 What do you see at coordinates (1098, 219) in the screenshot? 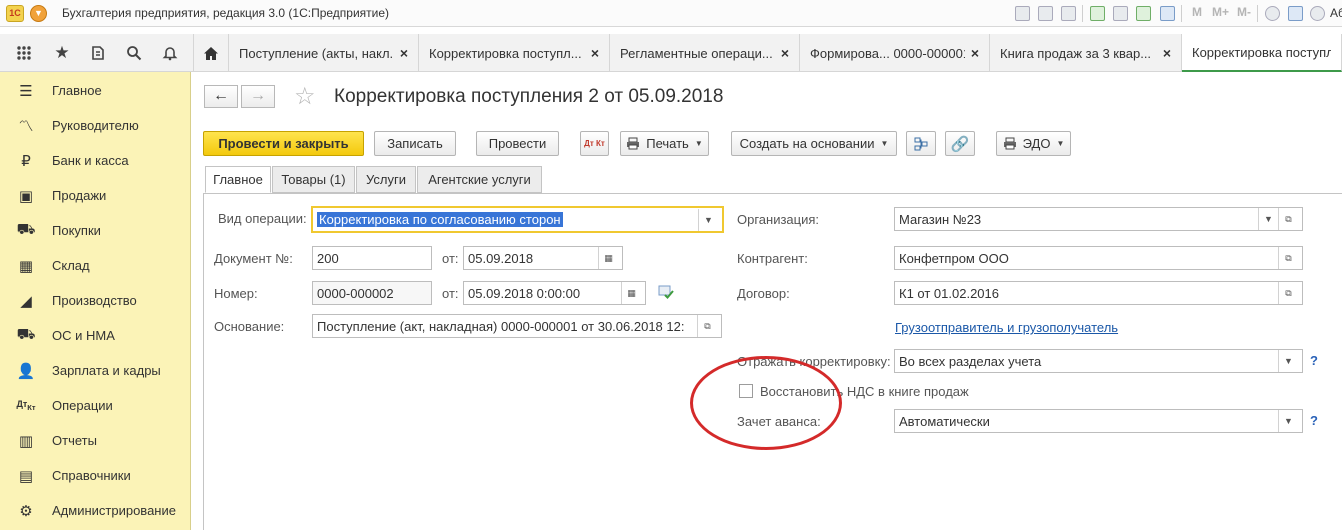
I see `organization-select: Магазин №23 ▼ ⧉` at bounding box center [1098, 219].